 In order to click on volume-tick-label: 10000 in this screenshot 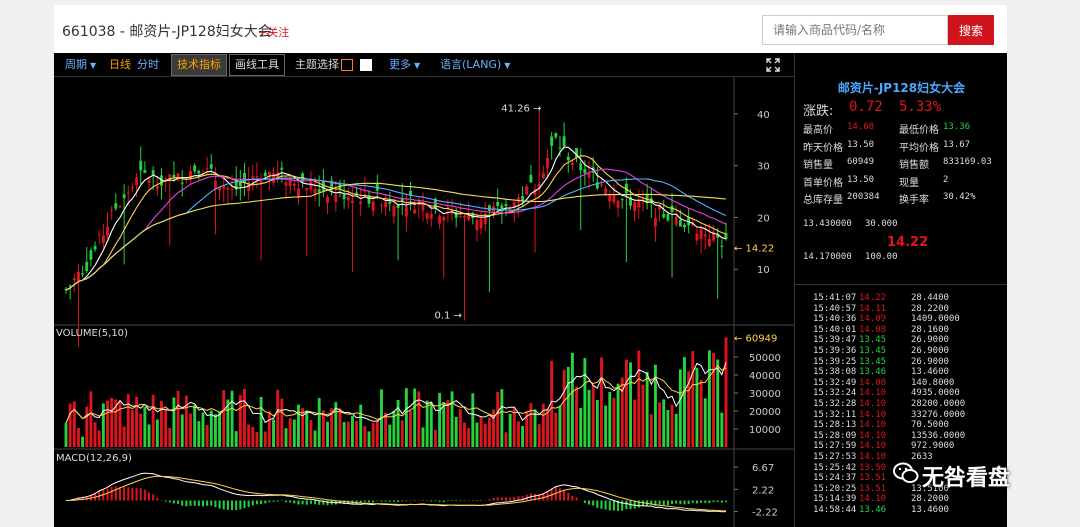, I will do `click(765, 430)`.